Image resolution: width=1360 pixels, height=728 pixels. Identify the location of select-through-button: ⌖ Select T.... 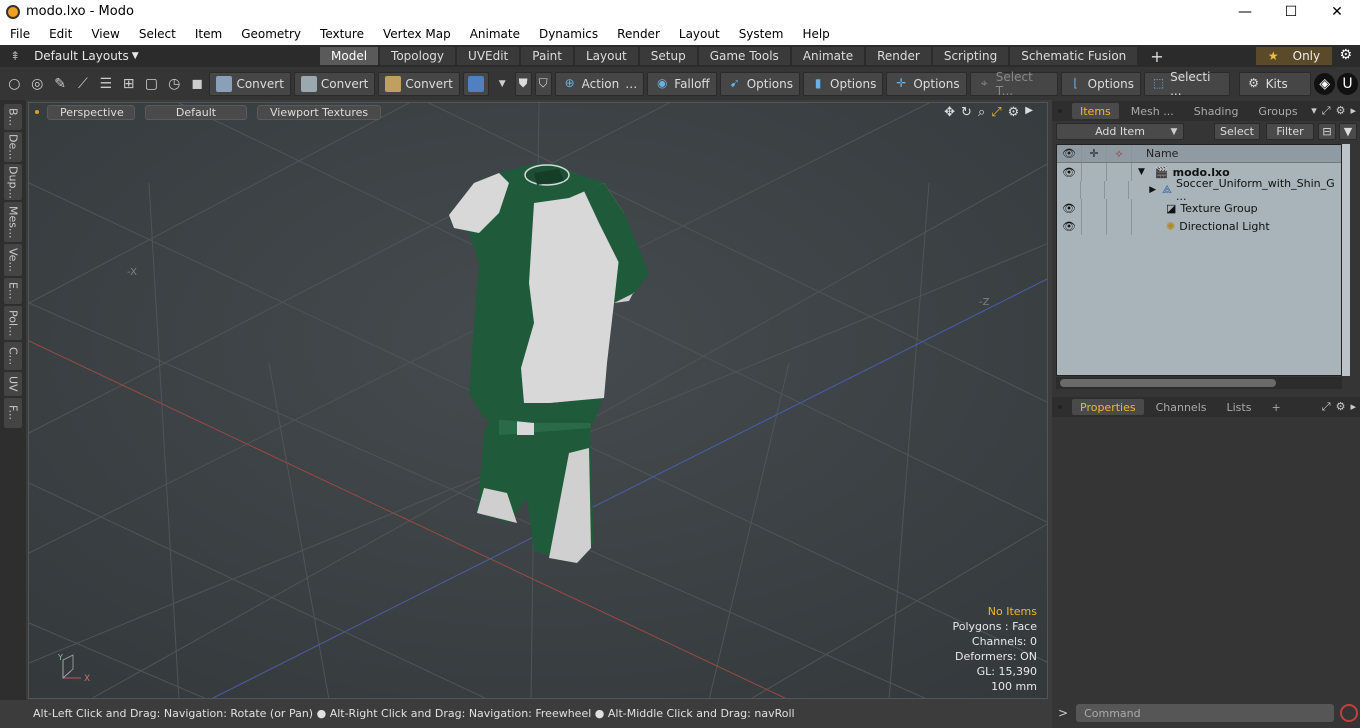
(1013, 84).